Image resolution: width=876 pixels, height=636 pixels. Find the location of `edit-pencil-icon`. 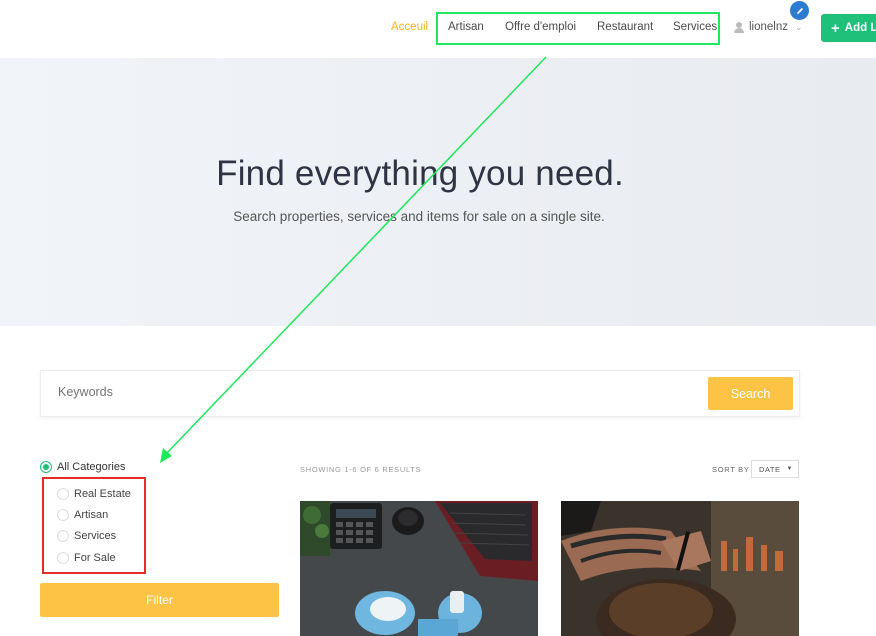

edit-pencil-icon is located at coordinates (799, 10).